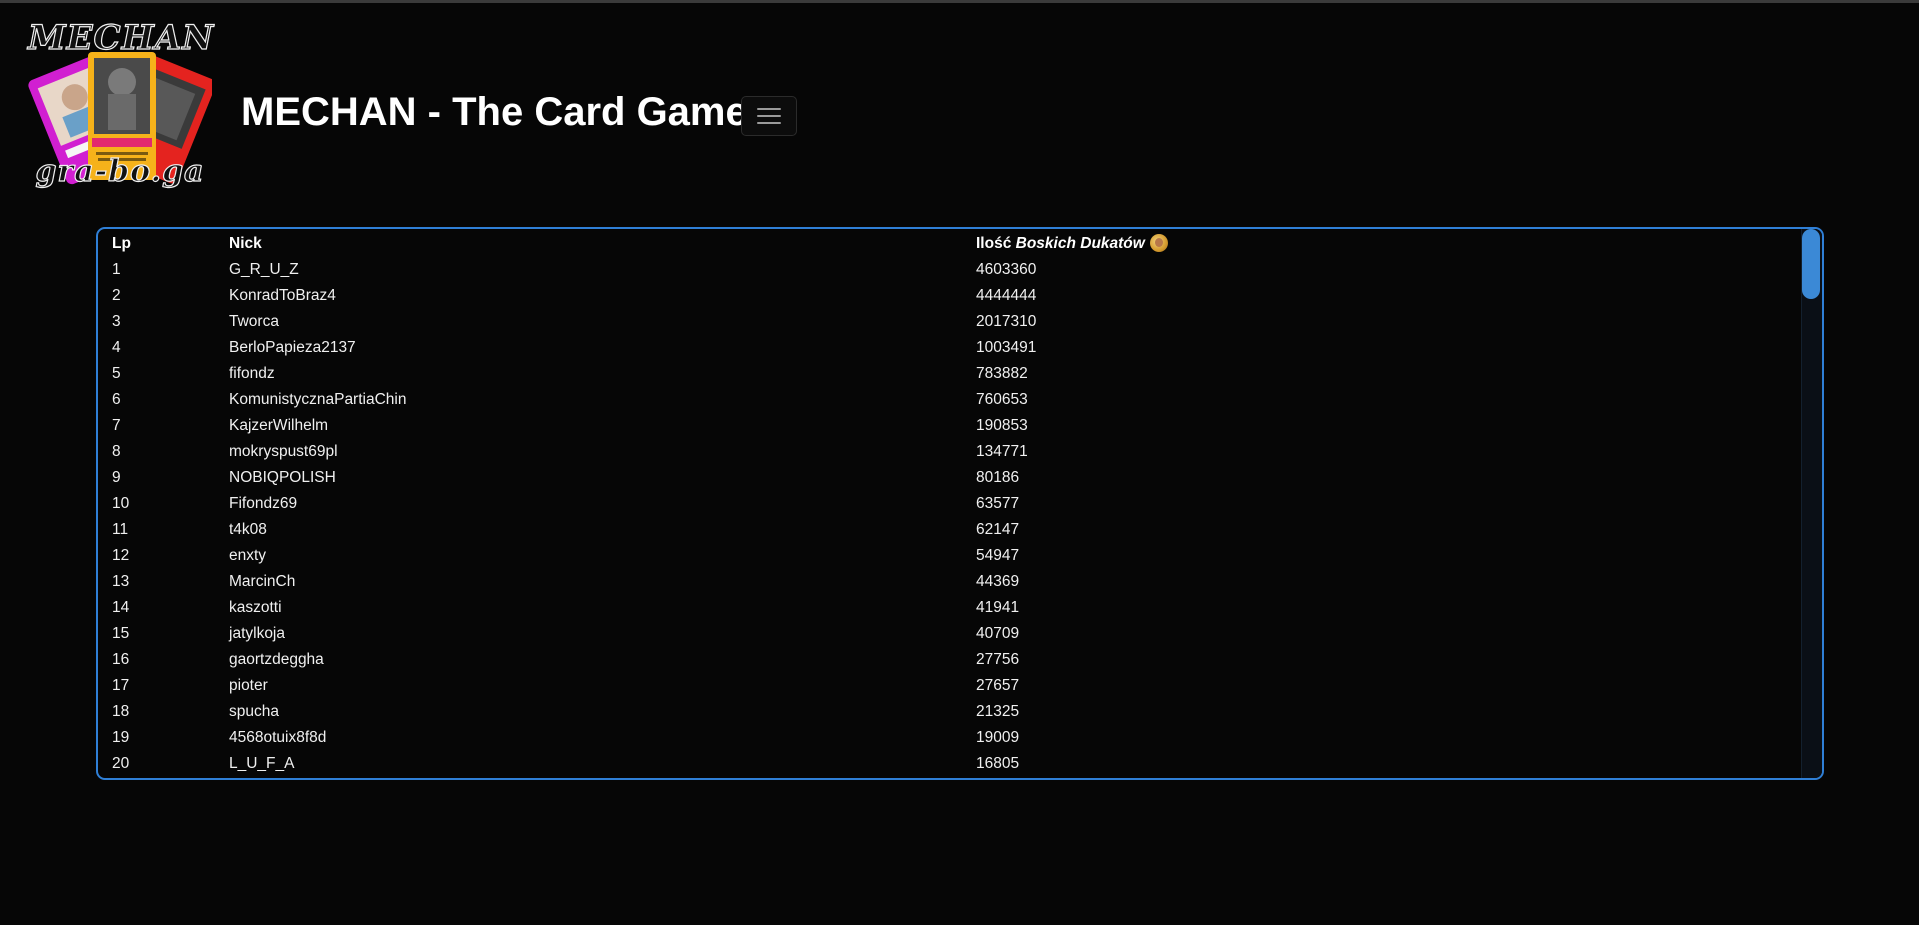 This screenshot has height=925, width=1919. Describe the element at coordinates (278, 737) in the screenshot. I see `cell-nick: 4568otuix8f8d` at that location.